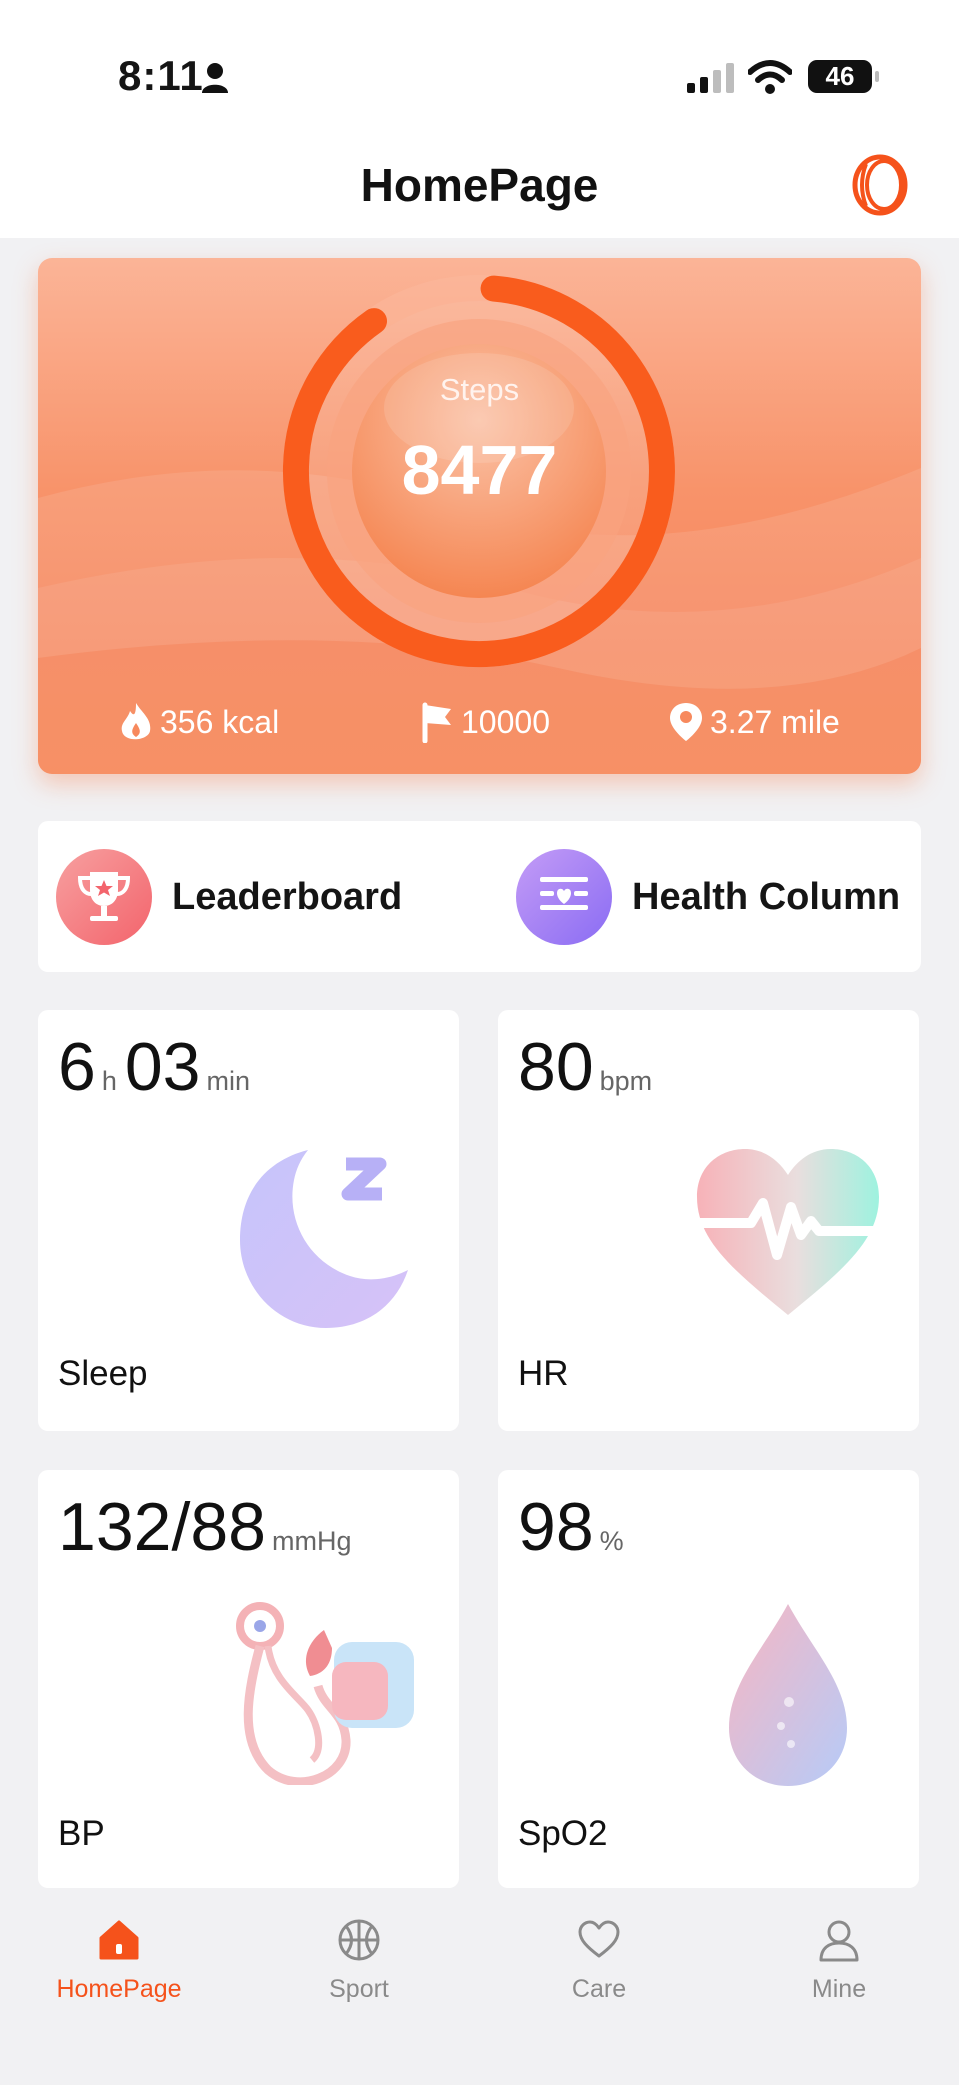  I want to click on sleep-minutes: 03, so click(162, 1067).